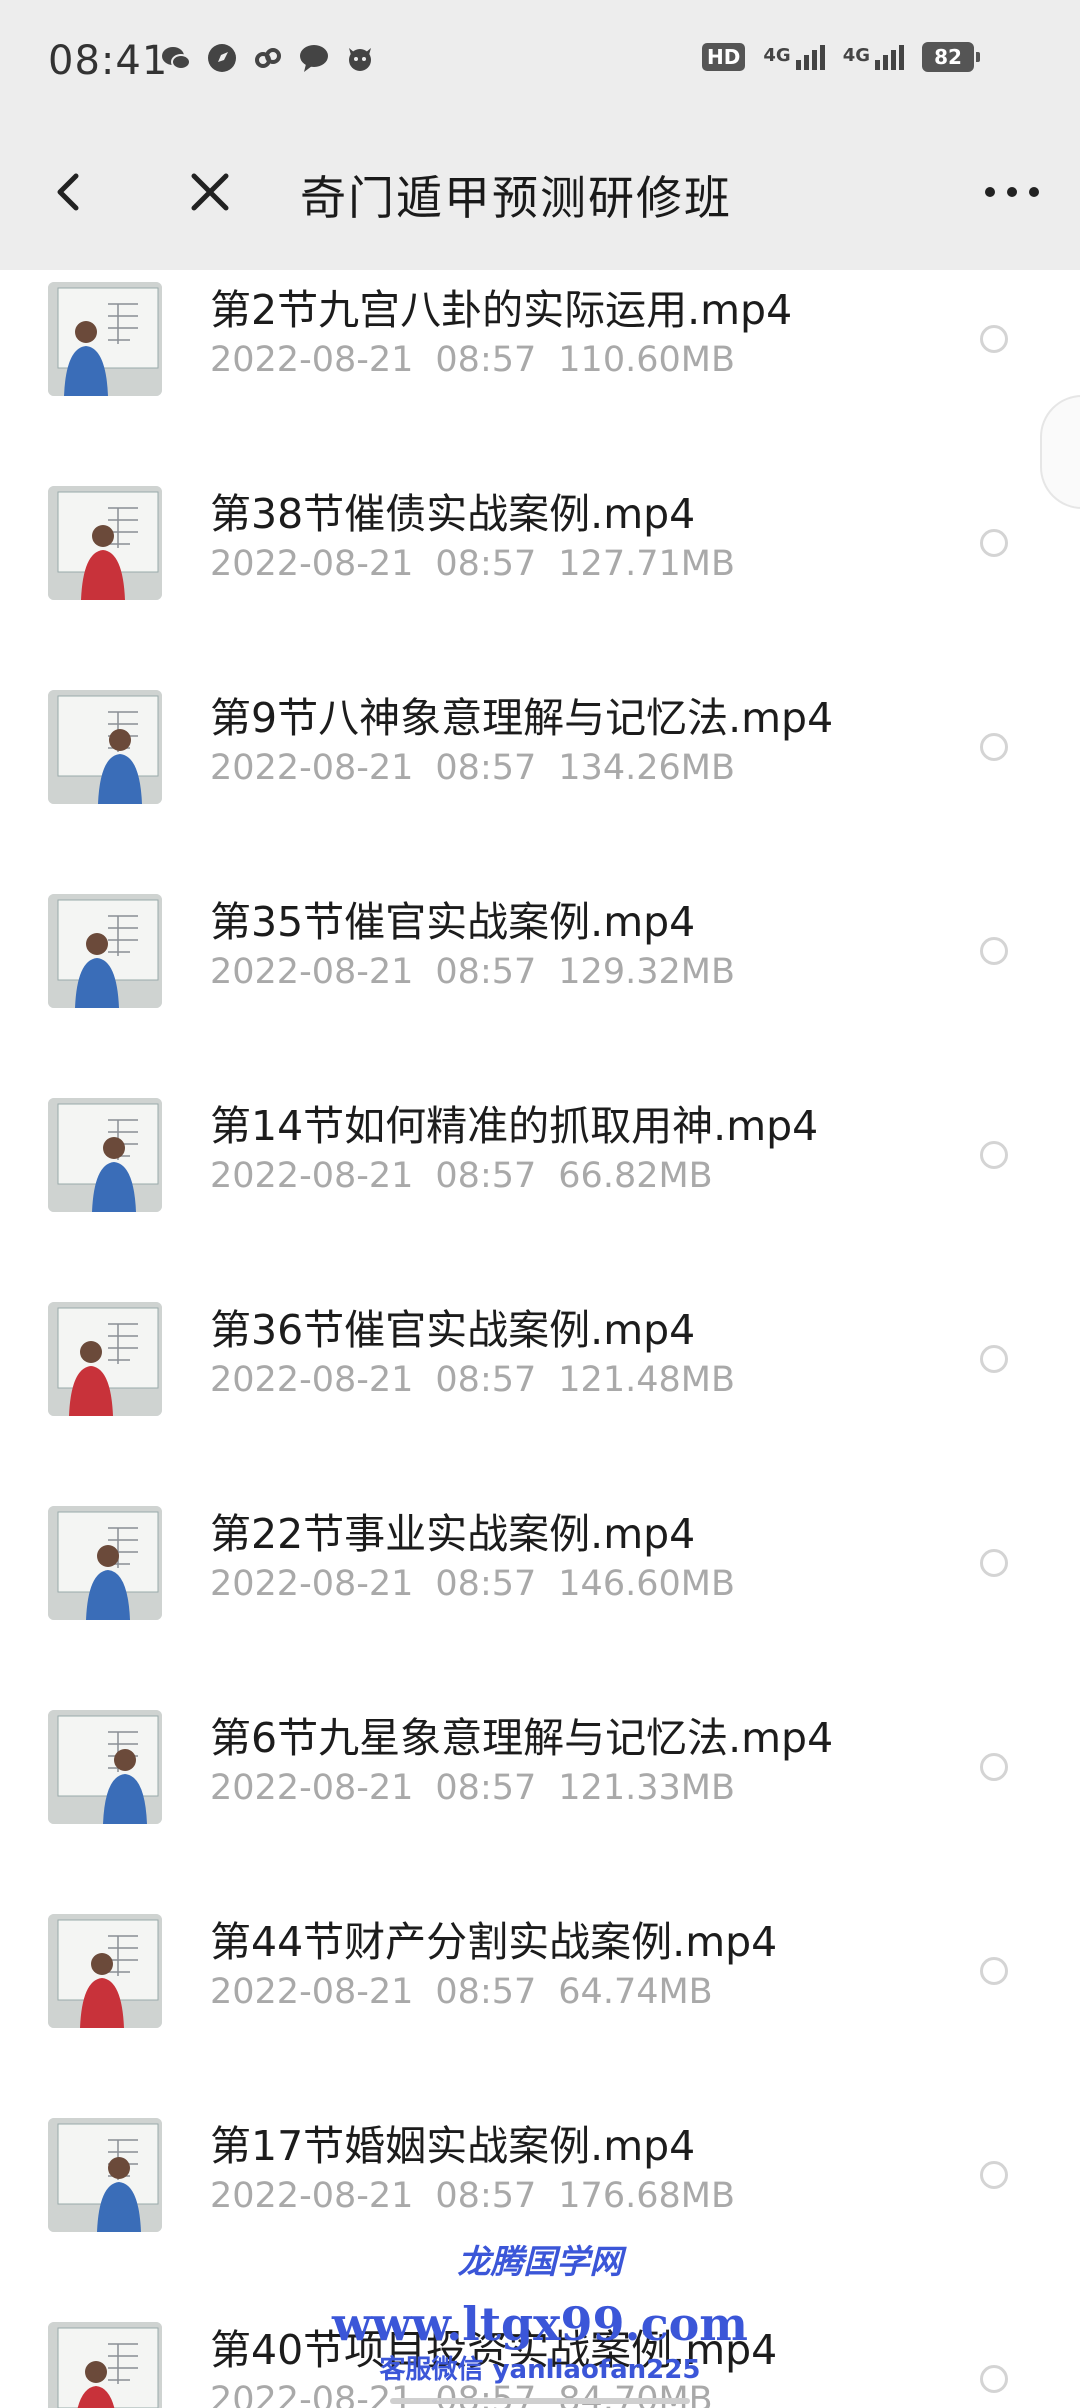 This screenshot has height=2408, width=1080. Describe the element at coordinates (494, 1942) in the screenshot. I see `file-name: 第44节财产分割实战案例.mp4` at that location.